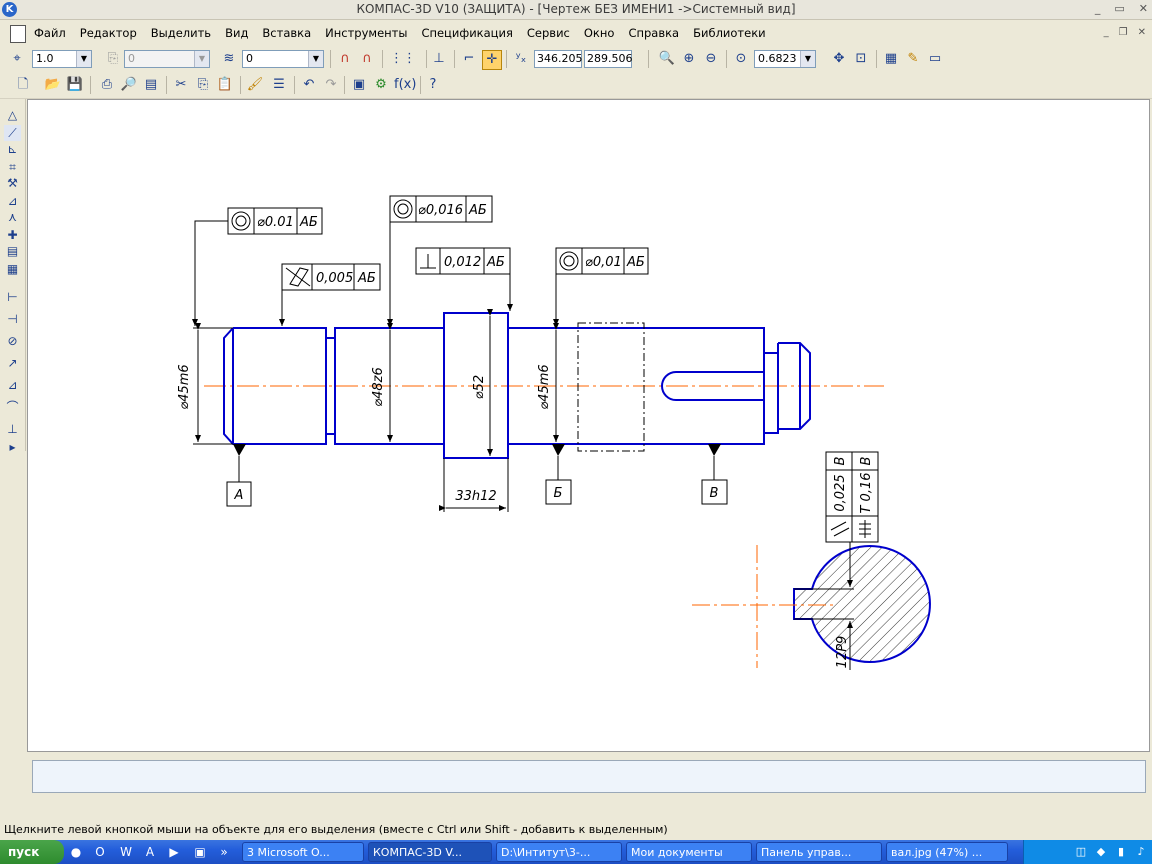 The width and height of the screenshot is (1152, 864). Describe the element at coordinates (1143, 8) in the screenshot. I see `close-icon: ✕` at that location.